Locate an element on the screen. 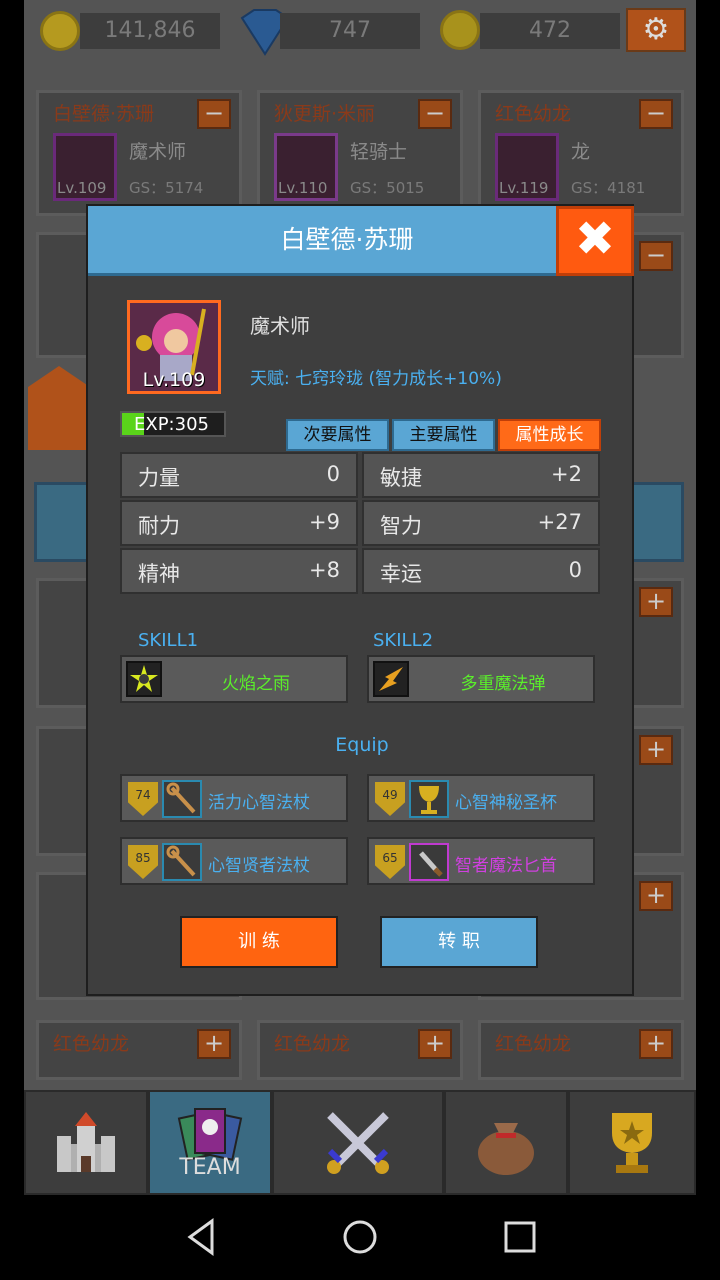  hero-gs: GS：5174 is located at coordinates (166, 188).